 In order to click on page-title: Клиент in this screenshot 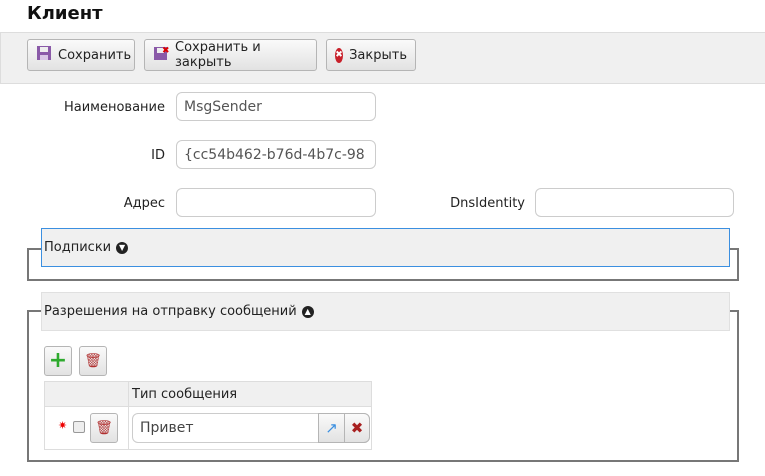, I will do `click(65, 13)`.